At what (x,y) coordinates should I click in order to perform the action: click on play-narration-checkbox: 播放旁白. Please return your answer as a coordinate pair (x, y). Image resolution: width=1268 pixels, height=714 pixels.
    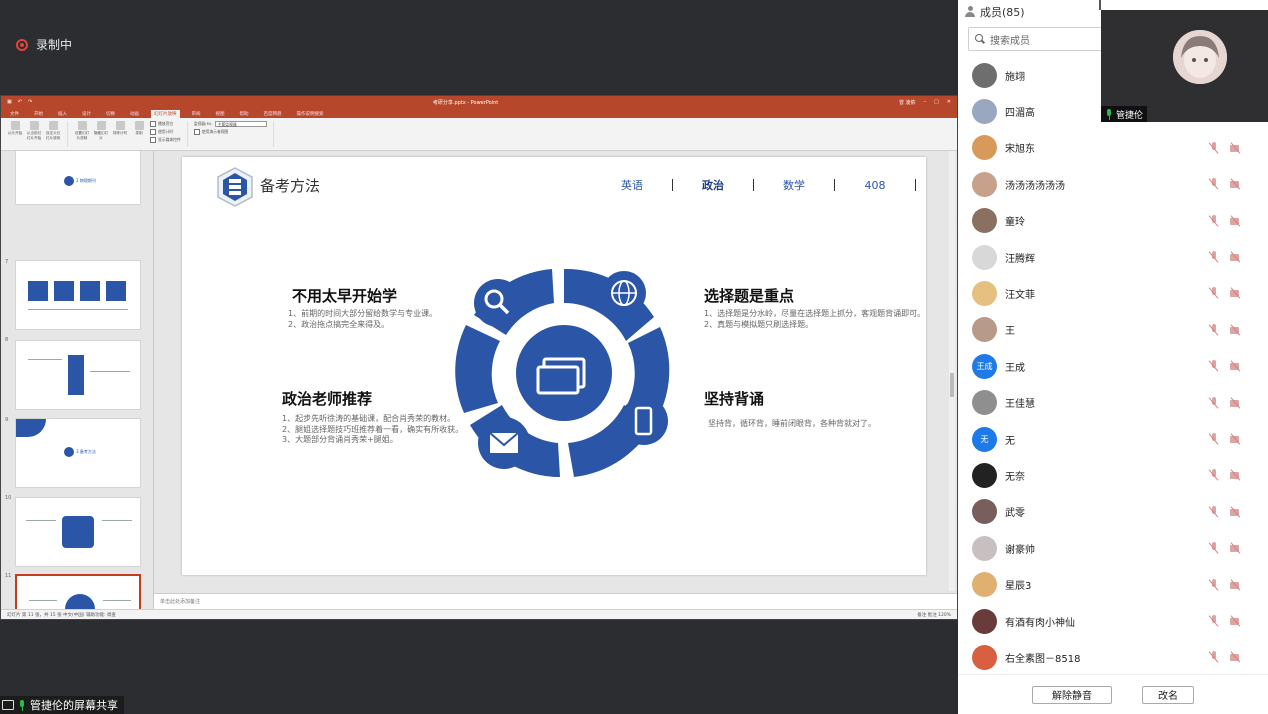
    Looking at the image, I should click on (165, 124).